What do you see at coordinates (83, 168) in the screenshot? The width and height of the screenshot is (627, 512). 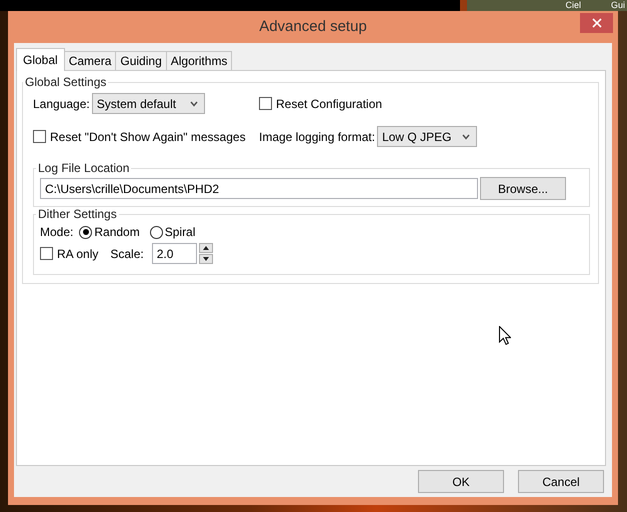 I see `group-title: Log File Location` at bounding box center [83, 168].